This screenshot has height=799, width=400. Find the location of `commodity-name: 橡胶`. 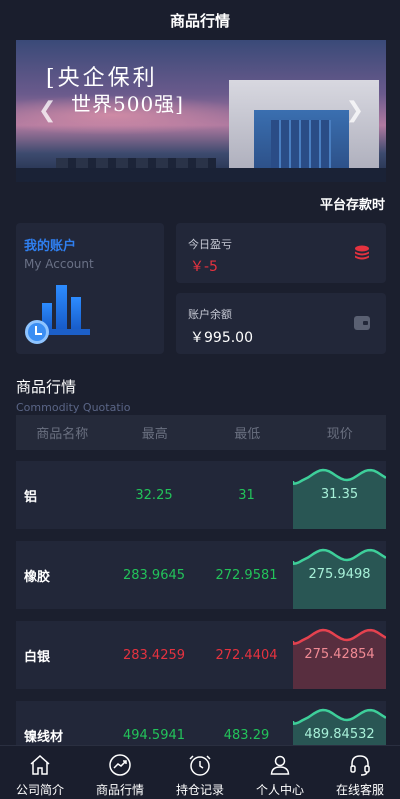

commodity-name: 橡胶 is located at coordinates (37, 577).